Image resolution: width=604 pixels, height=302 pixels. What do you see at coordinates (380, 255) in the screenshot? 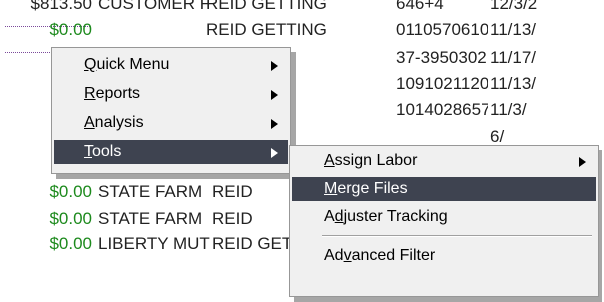
I see `menu-item-label: Advanced Filter` at bounding box center [380, 255].